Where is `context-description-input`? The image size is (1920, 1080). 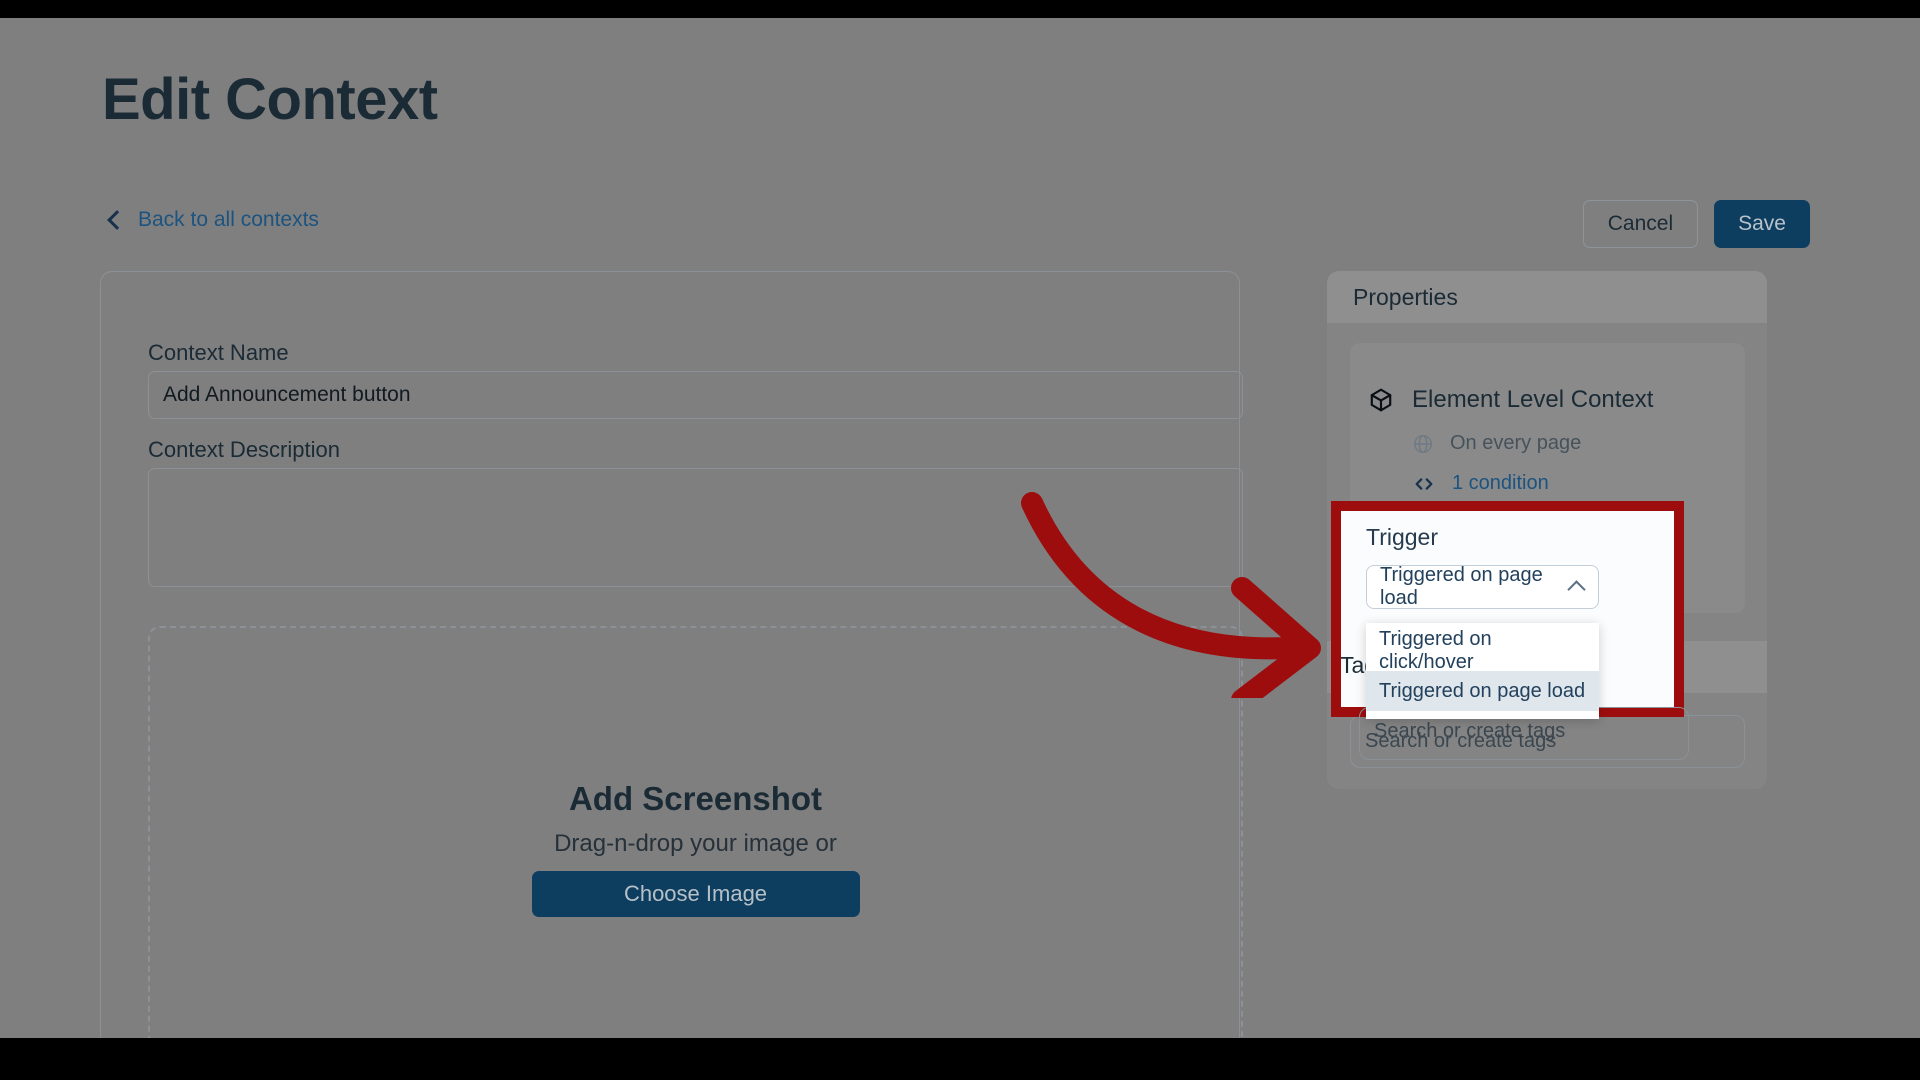
context-description-input is located at coordinates (695, 527).